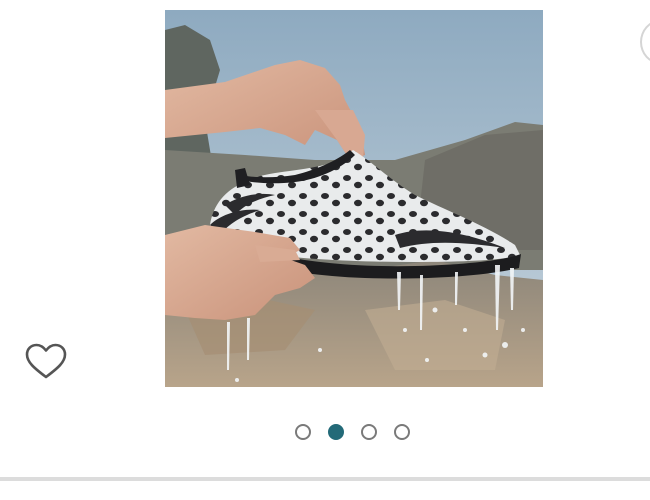 Image resolution: width=650 pixels, height=500 pixels. Describe the element at coordinates (645, 42) in the screenshot. I see `next-image-peek-control` at that location.